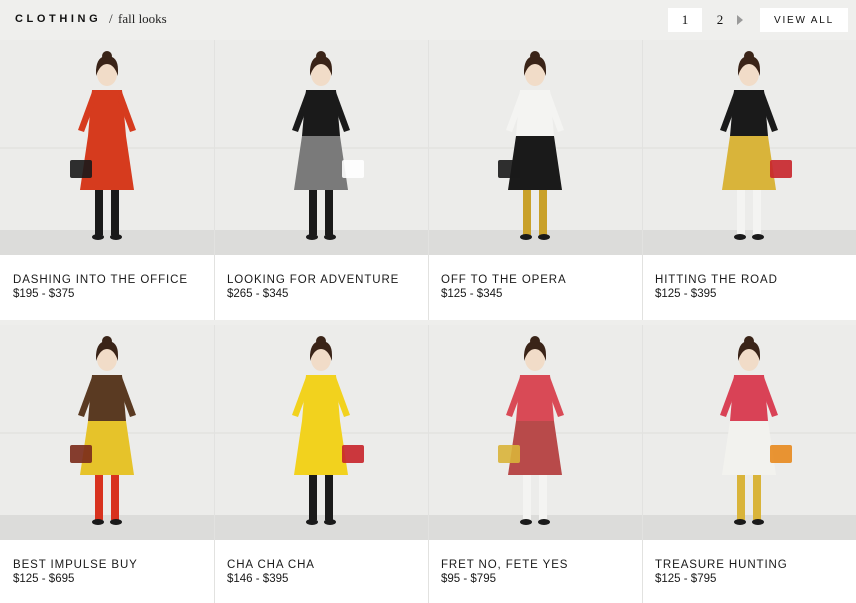 The image size is (856, 603). What do you see at coordinates (504, 565) in the screenshot?
I see `look-title: FRET NO, FETE YES` at bounding box center [504, 565].